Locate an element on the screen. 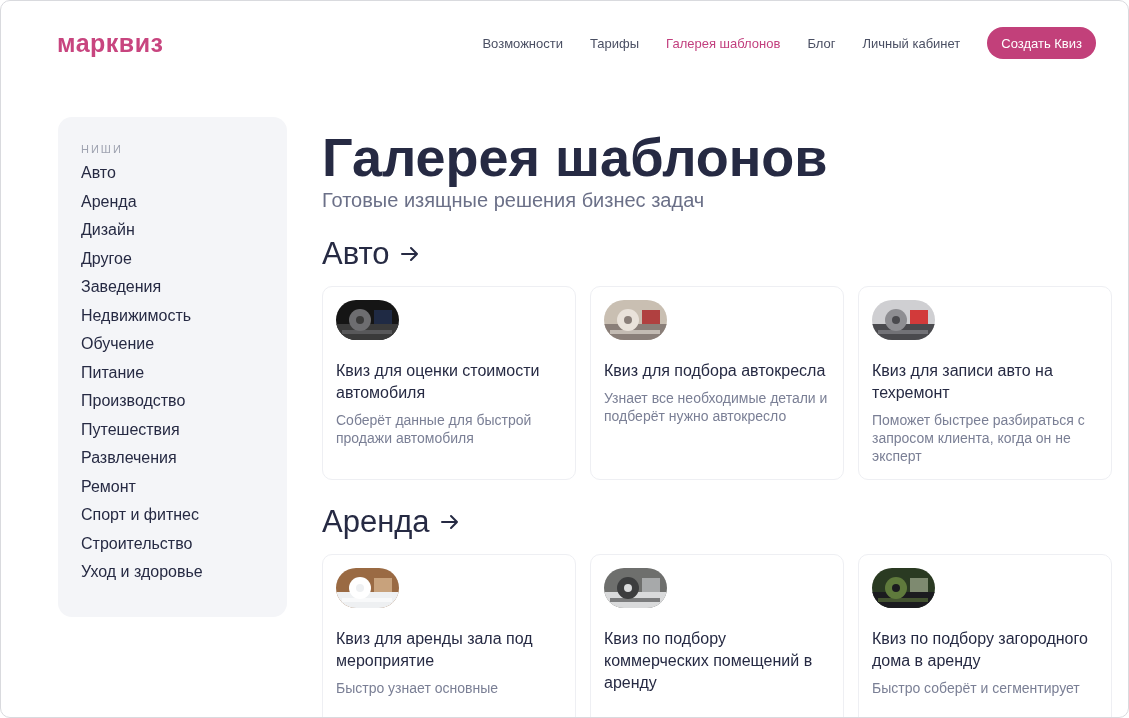 The height and width of the screenshot is (718, 1129). create-quiz-button: Создать Квиз is located at coordinates (1041, 43).